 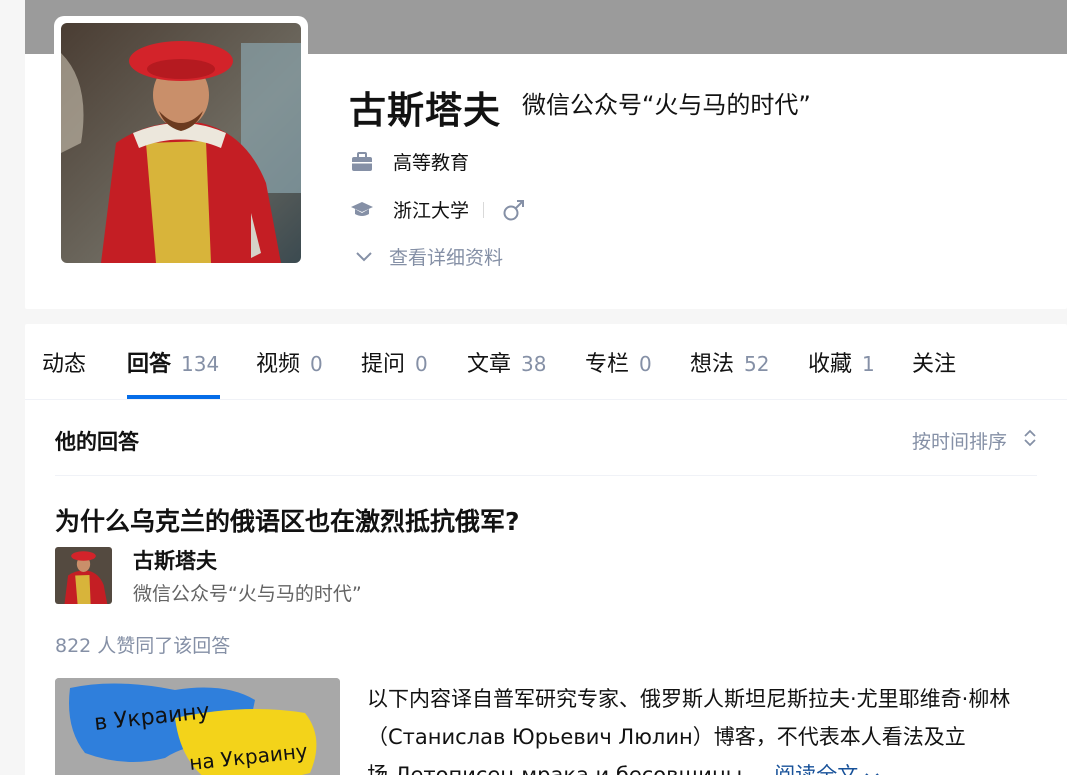 What do you see at coordinates (868, 364) in the screenshot?
I see `tab-count: 1` at bounding box center [868, 364].